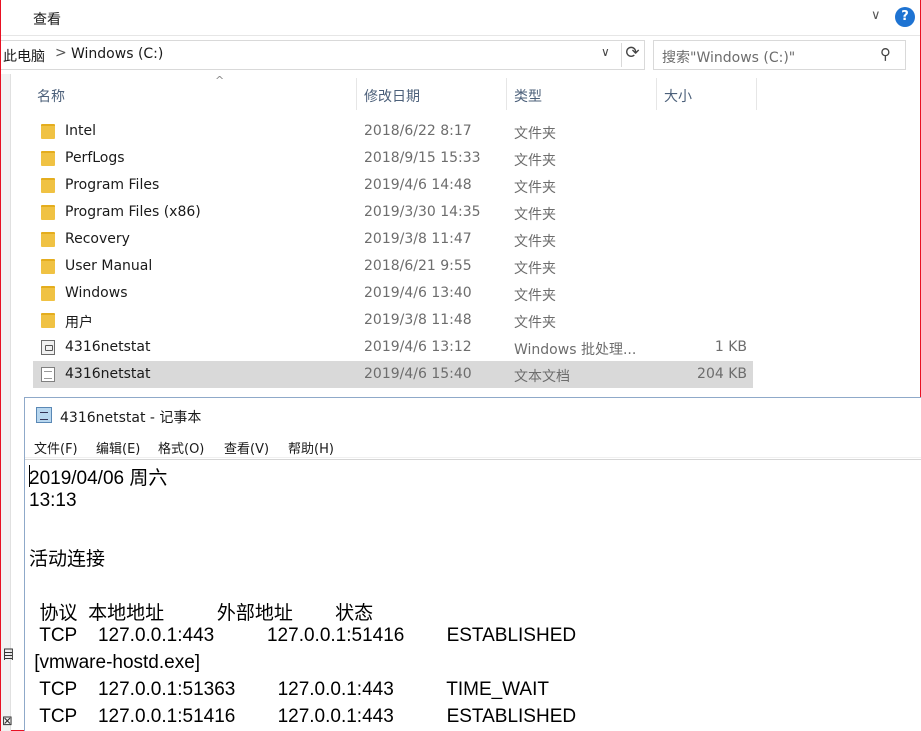 The image size is (921, 731). Describe the element at coordinates (53, 500) in the screenshot. I see `text-line: 13:13` at that location.